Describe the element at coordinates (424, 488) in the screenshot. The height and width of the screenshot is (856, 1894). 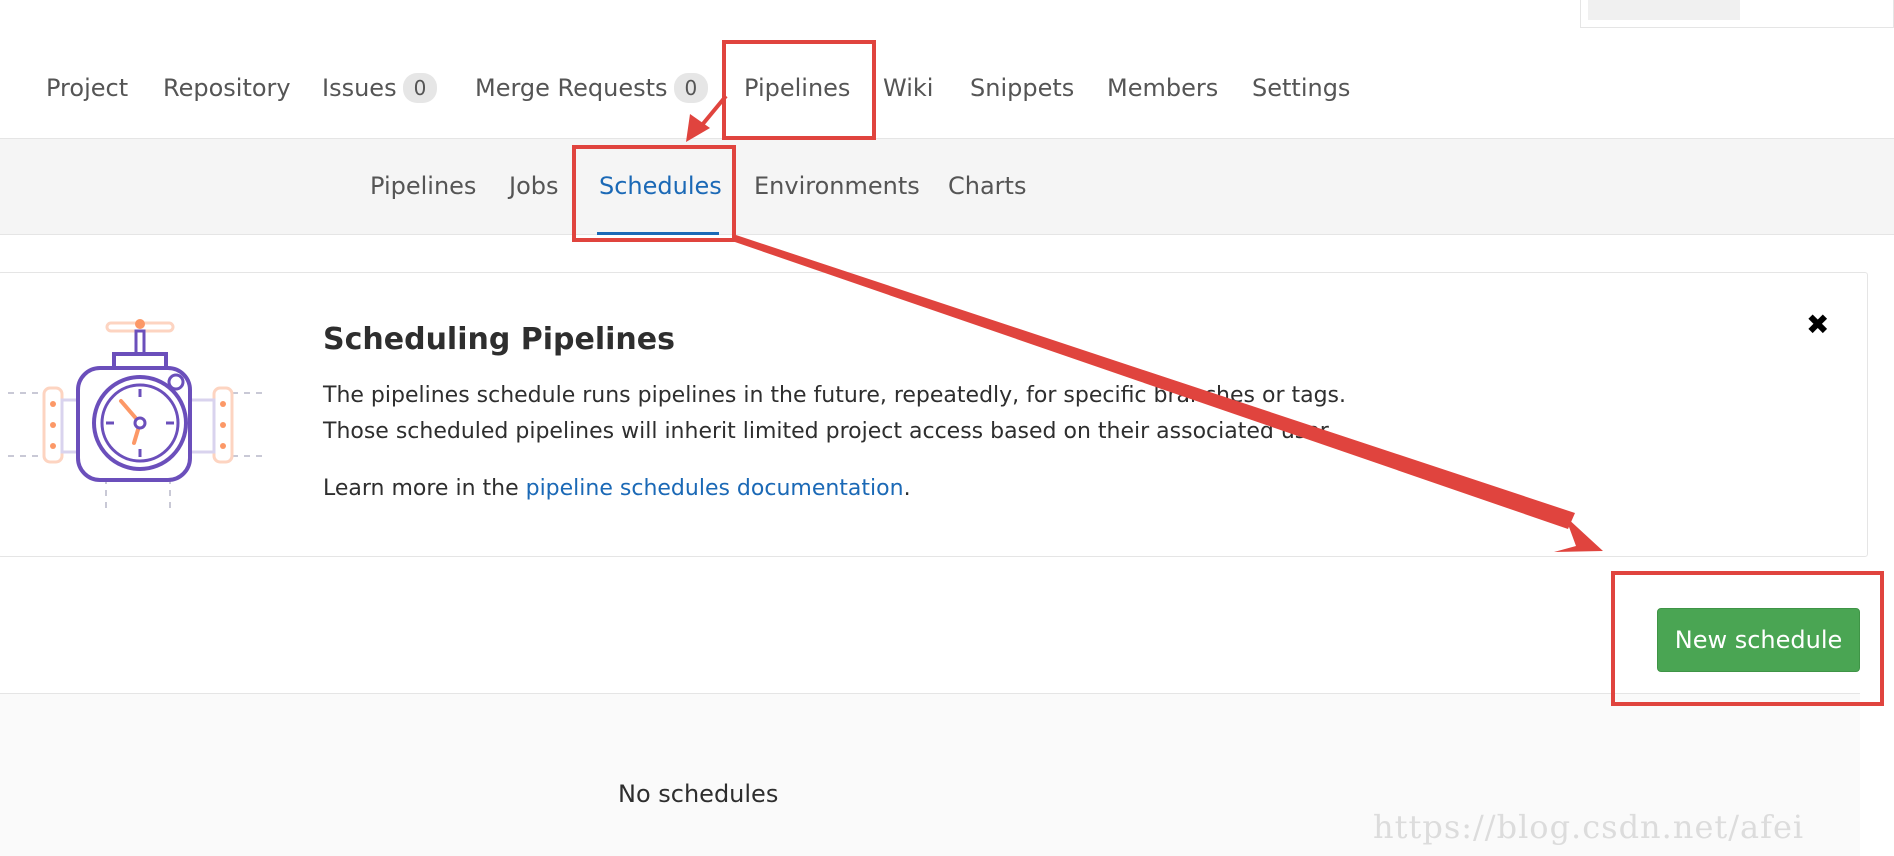
I see `learn-more-prefix: Learn more in the` at that location.